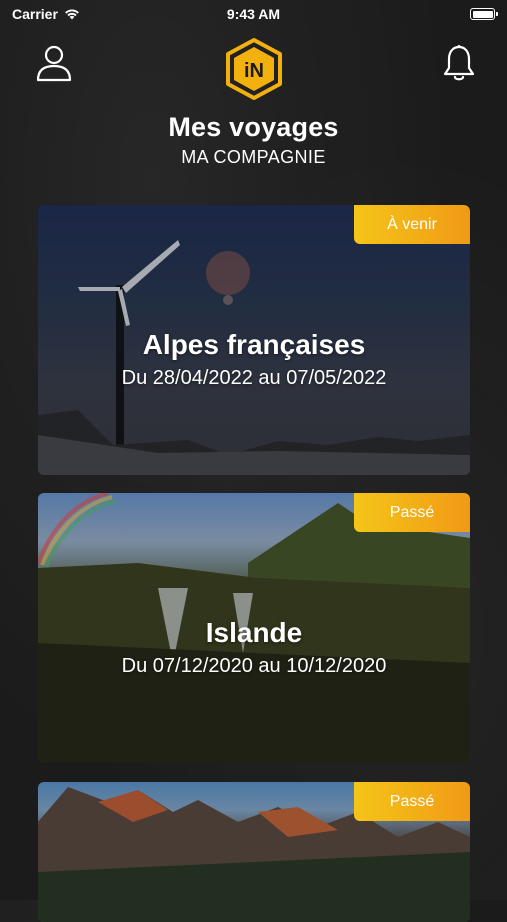 The width and height of the screenshot is (507, 922). I want to click on trip-text: Islande Du 07/12/2020 au 10/12/2020, so click(254, 647).